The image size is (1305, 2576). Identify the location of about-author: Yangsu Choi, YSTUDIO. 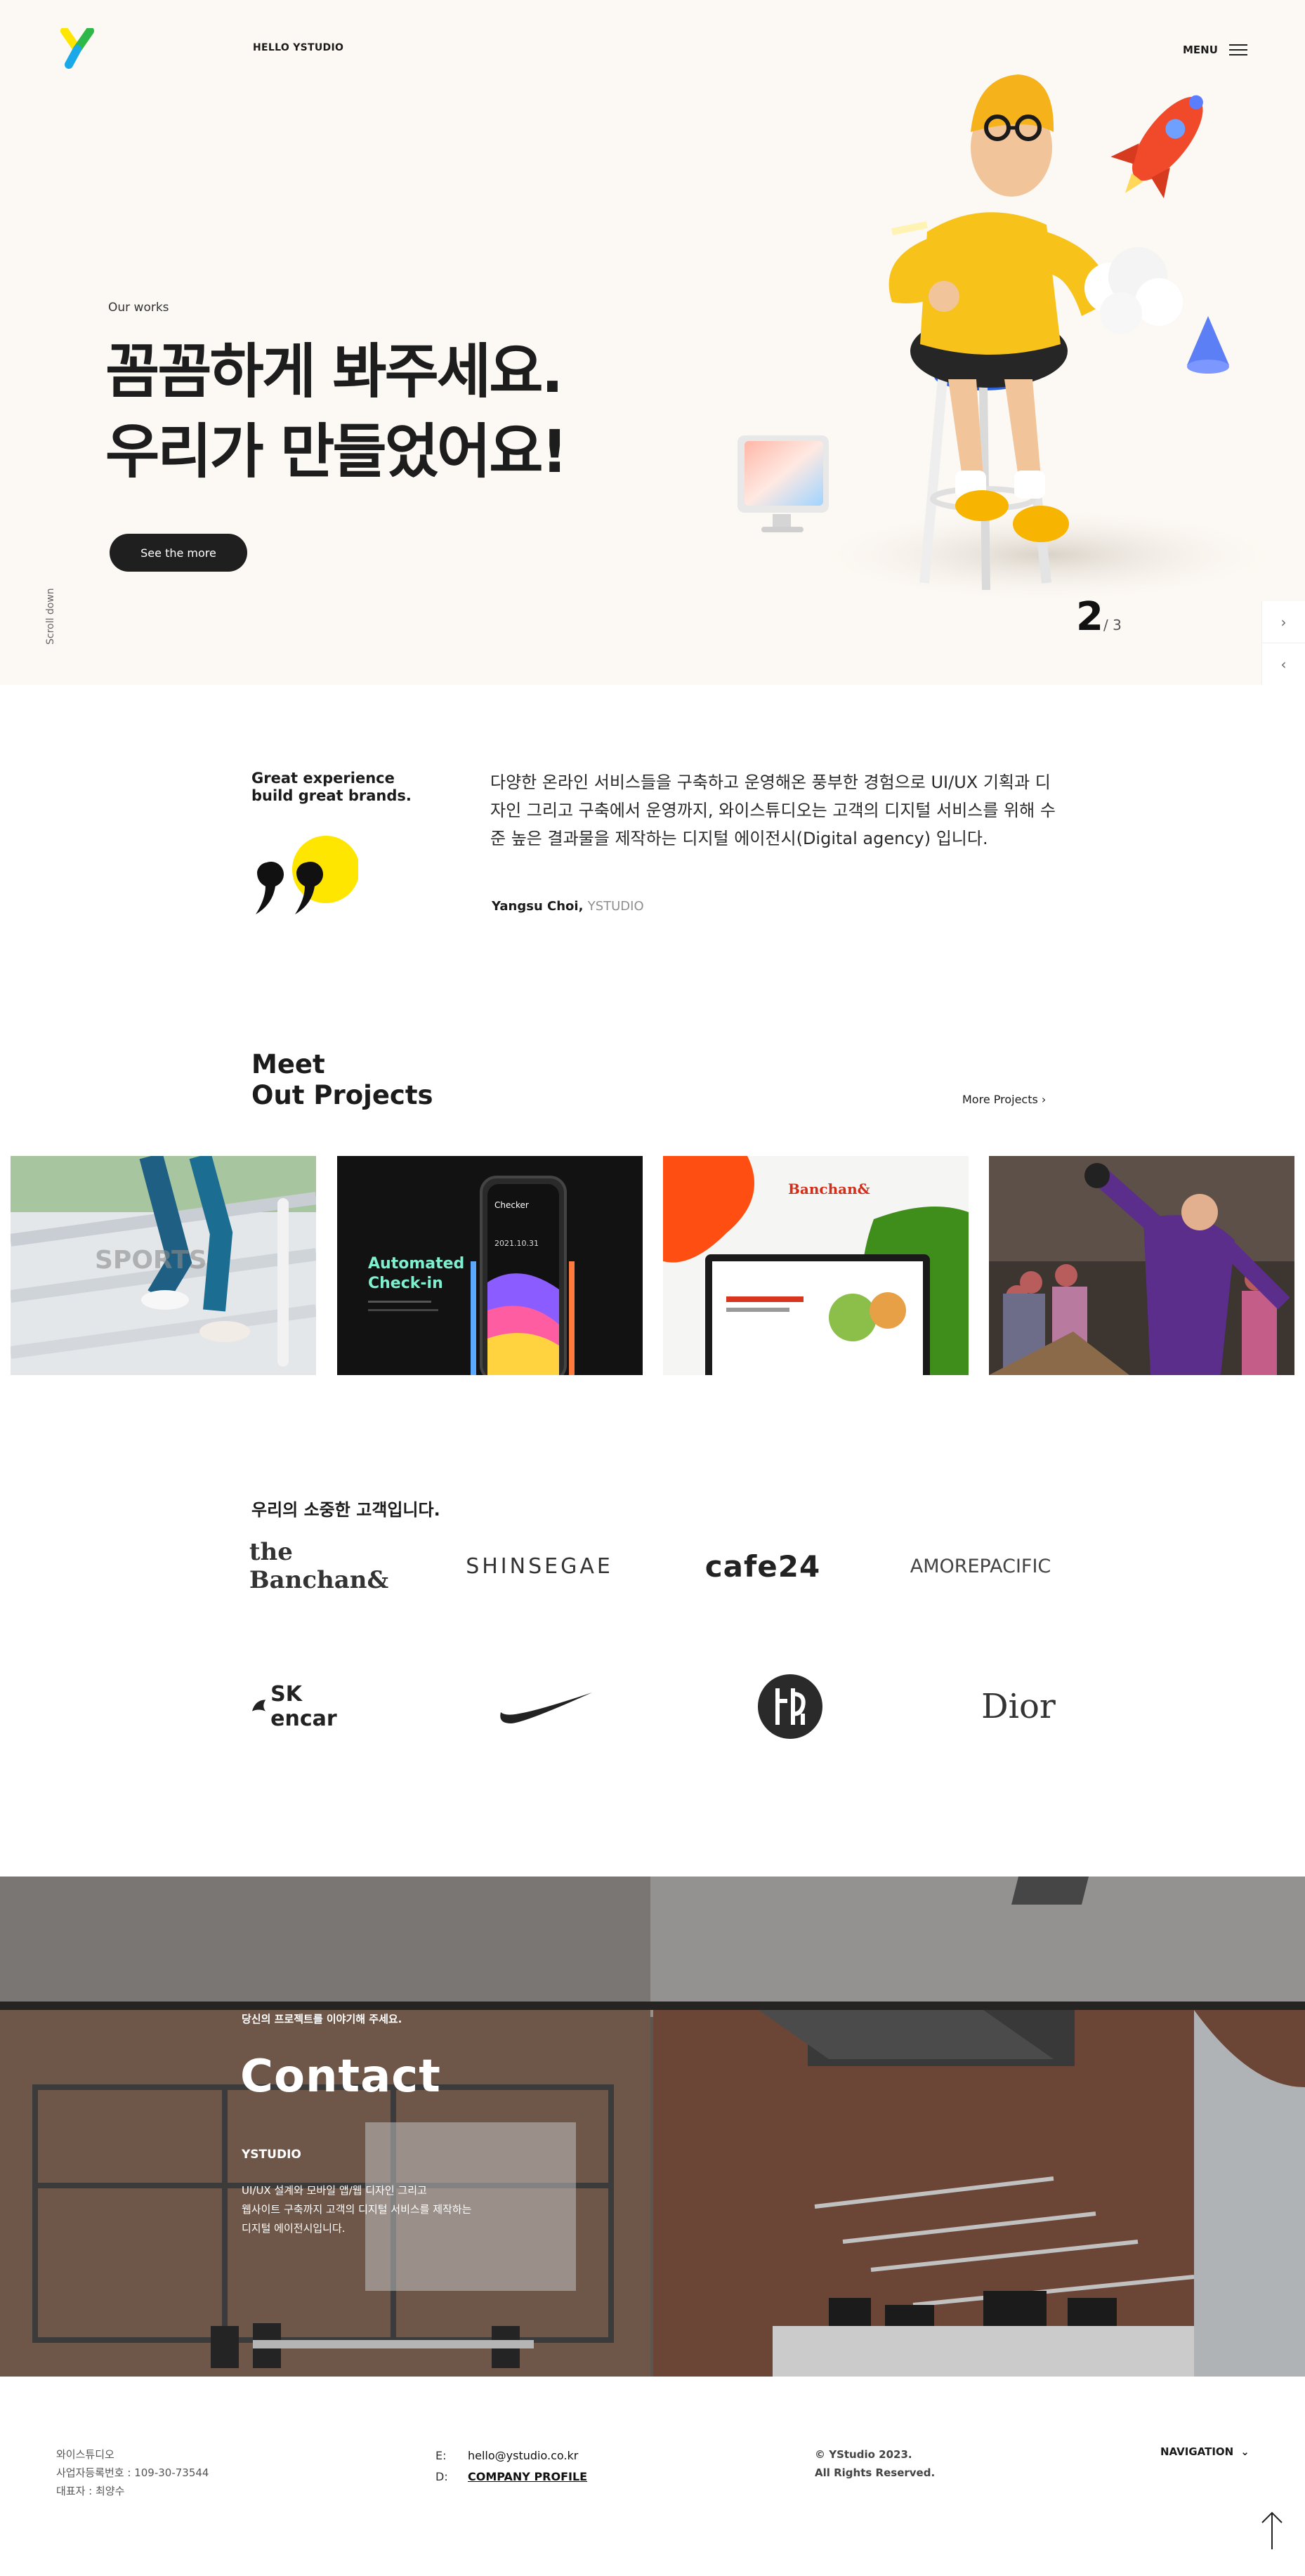
(568, 906).